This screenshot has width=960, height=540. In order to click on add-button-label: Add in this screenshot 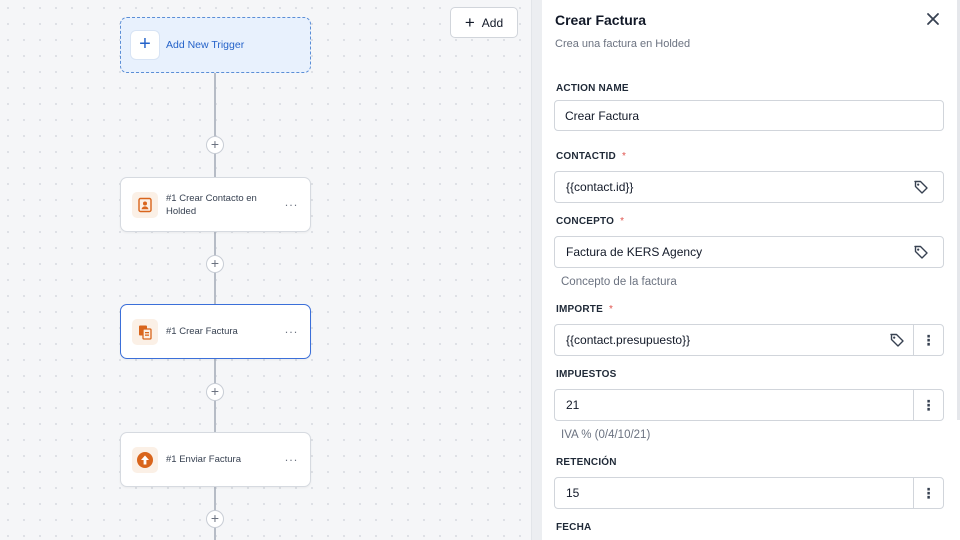, I will do `click(492, 22)`.